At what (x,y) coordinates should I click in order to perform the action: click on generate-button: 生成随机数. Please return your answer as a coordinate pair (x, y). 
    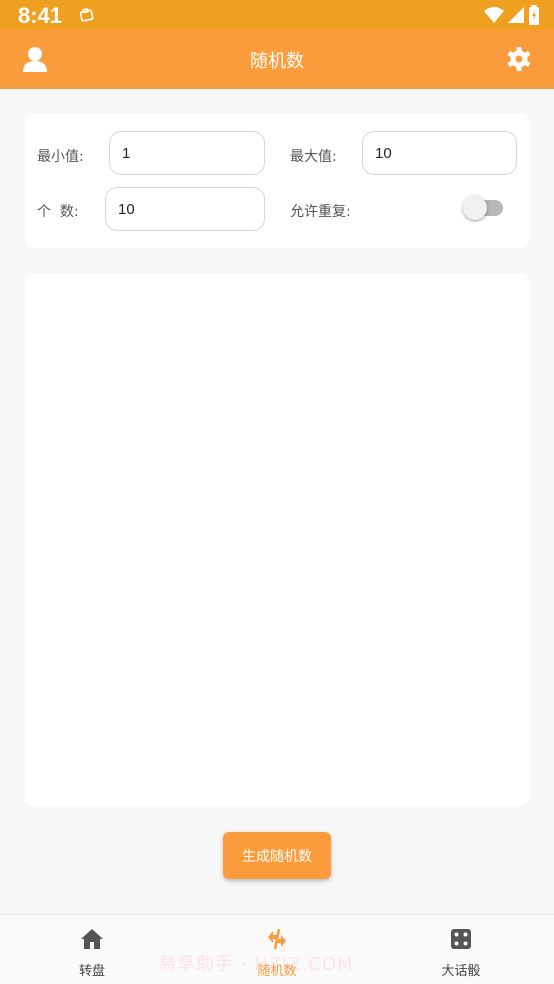
    Looking at the image, I should click on (277, 855).